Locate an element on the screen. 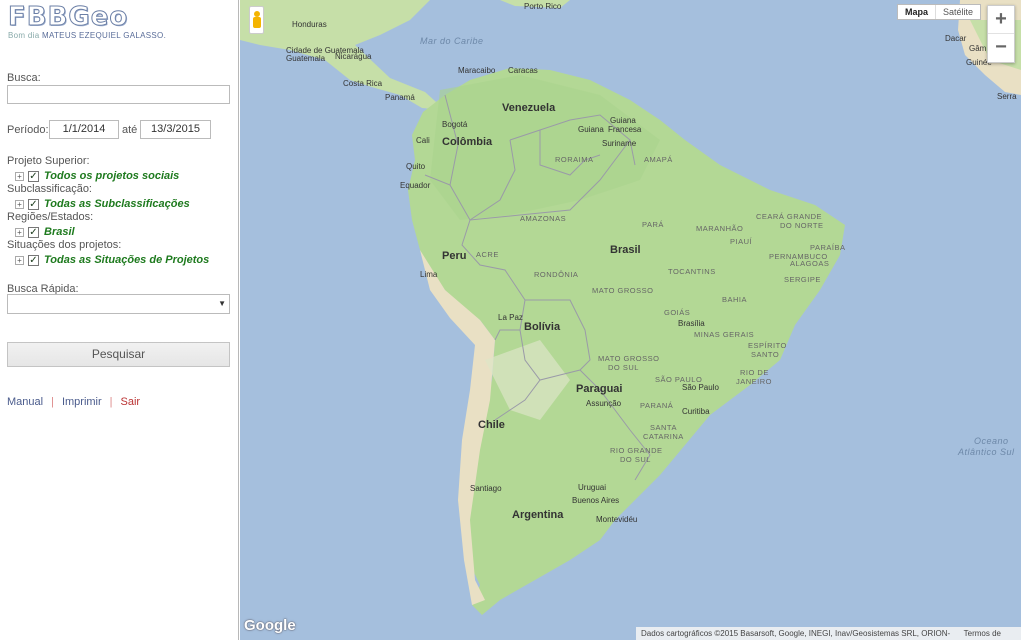 The image size is (1021, 640). date-start-input: 1/1/2014 is located at coordinates (84, 129).